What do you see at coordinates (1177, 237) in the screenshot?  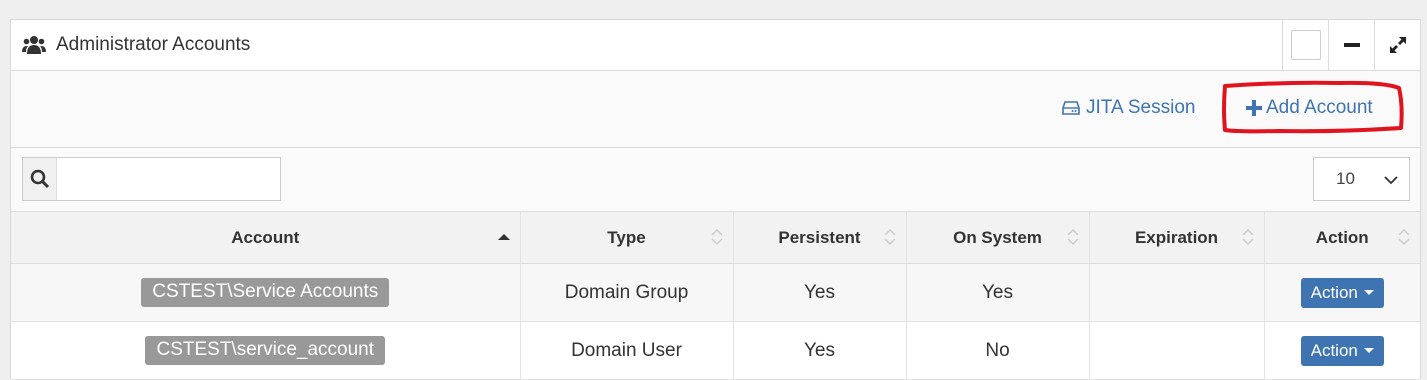 I see `column-header-expiration: Expiration` at bounding box center [1177, 237].